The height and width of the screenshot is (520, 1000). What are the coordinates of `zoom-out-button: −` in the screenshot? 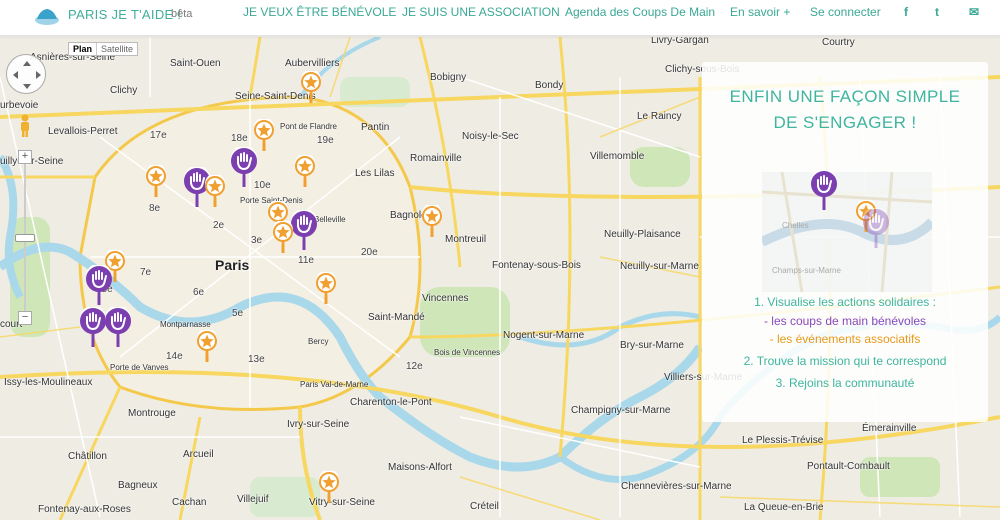 It's located at (25, 318).